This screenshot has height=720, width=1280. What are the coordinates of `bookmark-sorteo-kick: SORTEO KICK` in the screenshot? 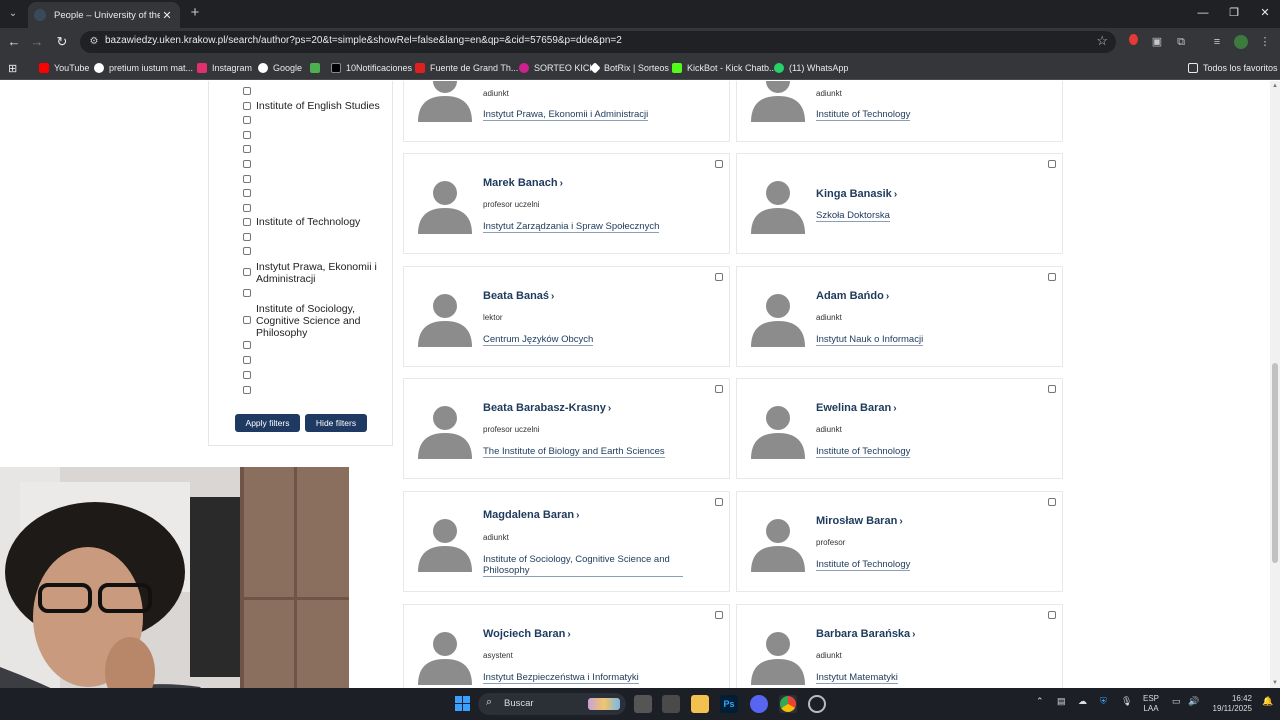 It's located at (557, 68).